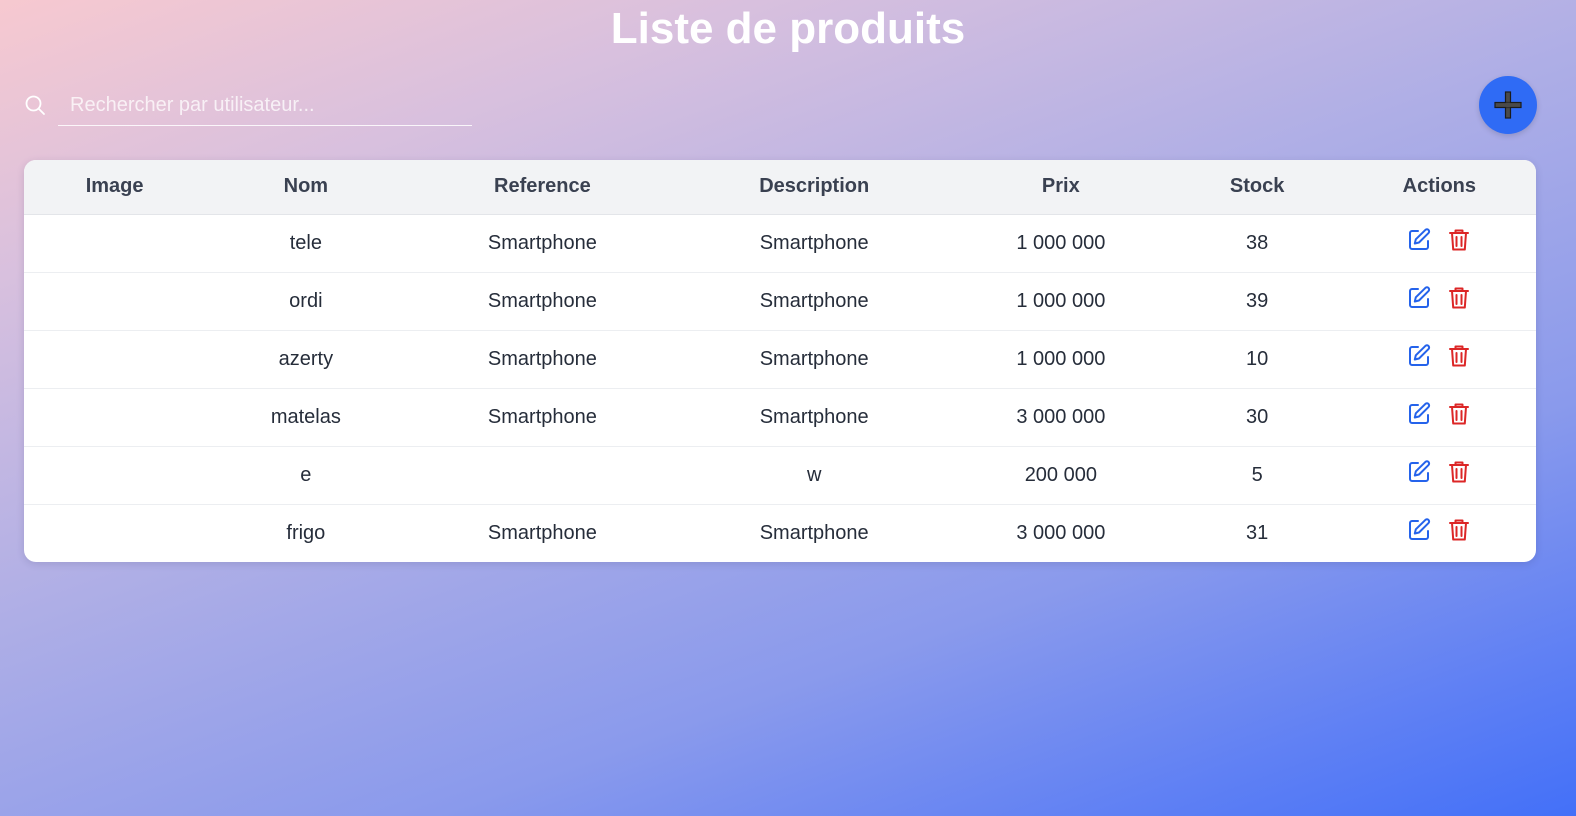  Describe the element at coordinates (1257, 532) in the screenshot. I see `cell-stock: 31` at that location.